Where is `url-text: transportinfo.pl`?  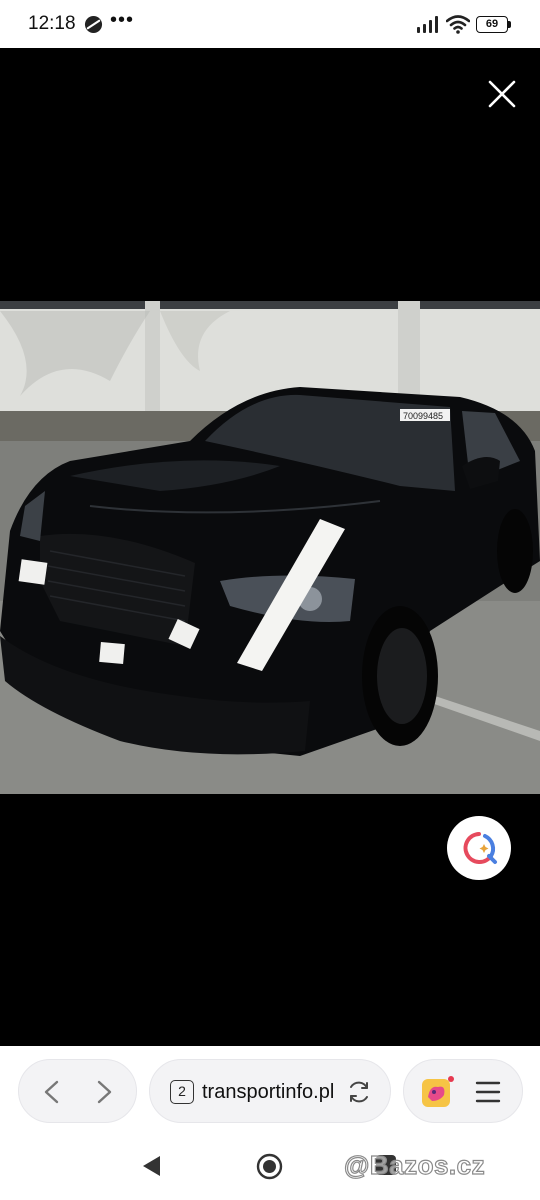 url-text: transportinfo.pl is located at coordinates (270, 1092).